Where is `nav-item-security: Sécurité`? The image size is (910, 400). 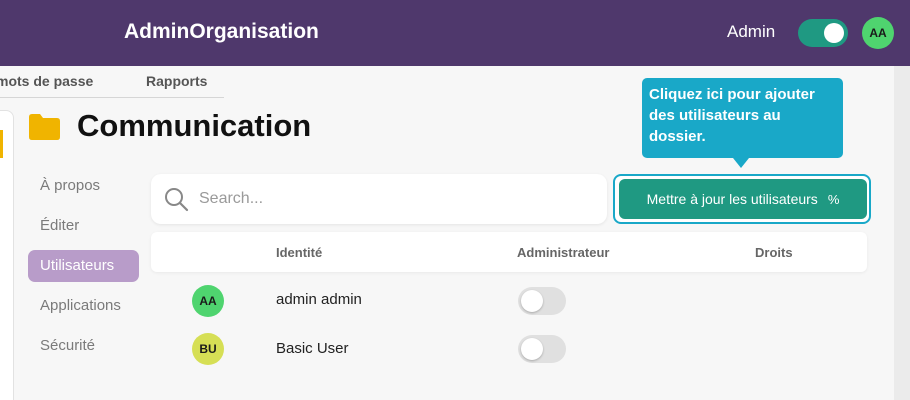 nav-item-security: Sécurité is located at coordinates (83, 346).